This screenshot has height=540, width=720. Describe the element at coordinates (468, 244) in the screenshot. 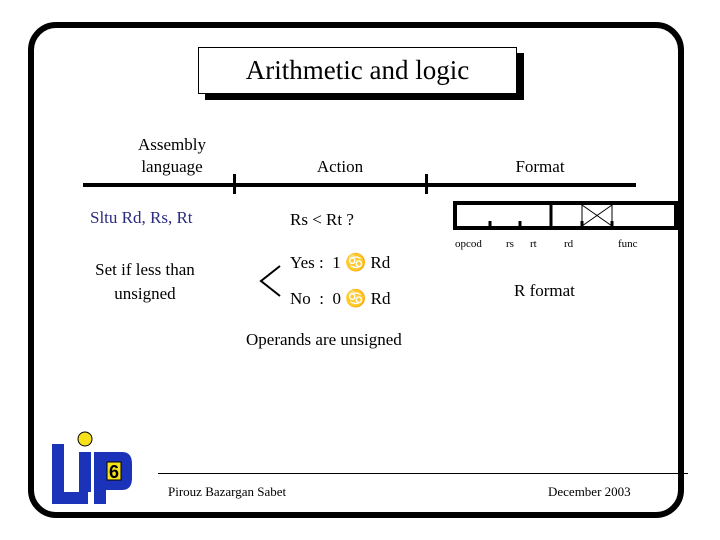

I see `field-label-opcod: opcod` at that location.